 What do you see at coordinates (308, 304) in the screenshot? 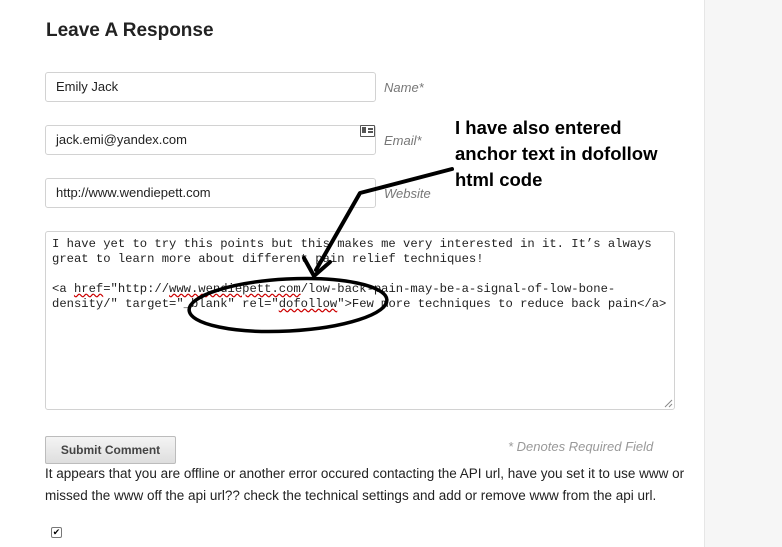
I see `comment-code-rel: dofollow` at bounding box center [308, 304].